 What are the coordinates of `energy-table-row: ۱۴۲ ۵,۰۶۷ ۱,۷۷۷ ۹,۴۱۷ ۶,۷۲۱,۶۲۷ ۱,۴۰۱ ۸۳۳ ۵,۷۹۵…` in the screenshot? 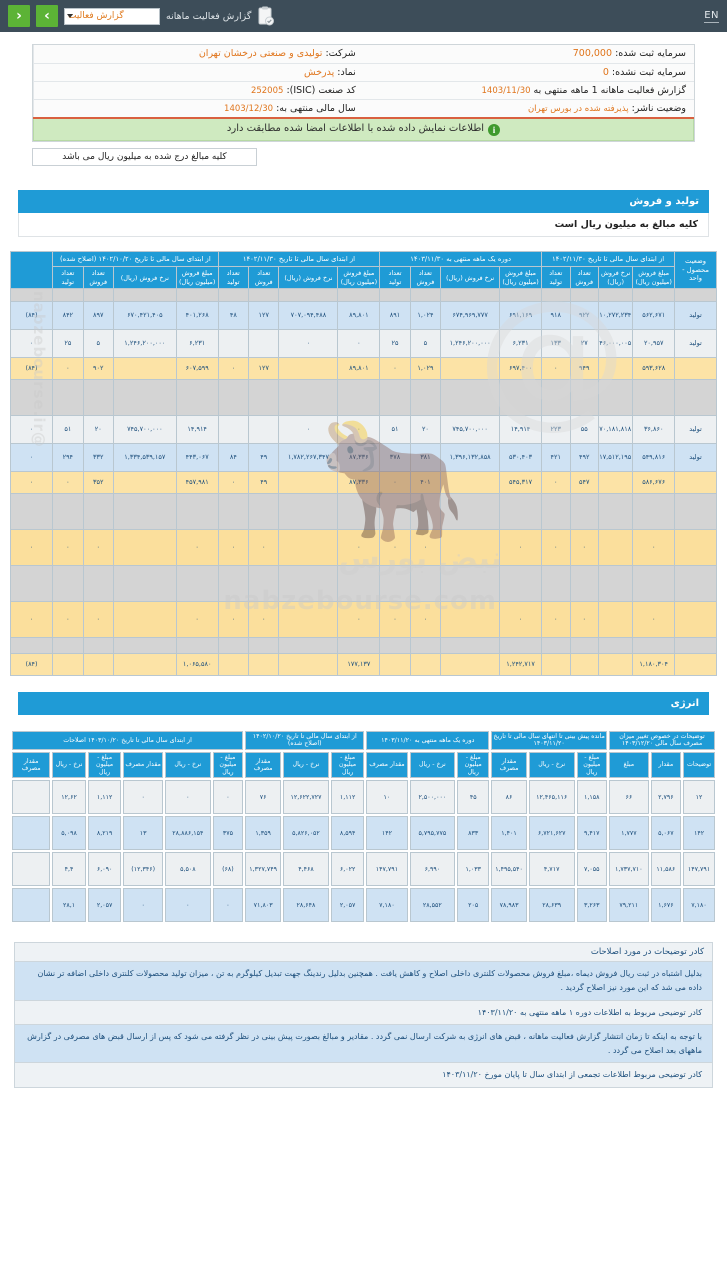 It's located at (363, 833).